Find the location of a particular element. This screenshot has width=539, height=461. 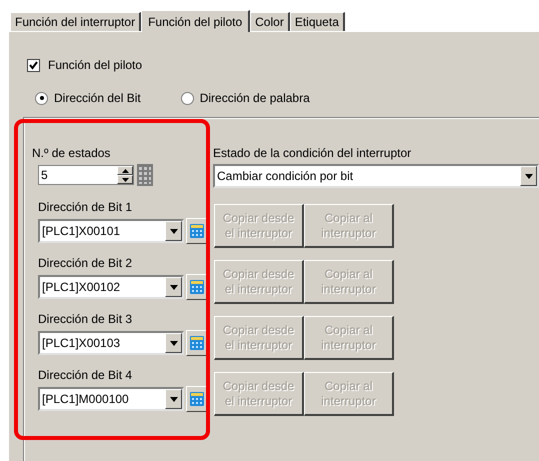

down-arrow-icon is located at coordinates (125, 180).